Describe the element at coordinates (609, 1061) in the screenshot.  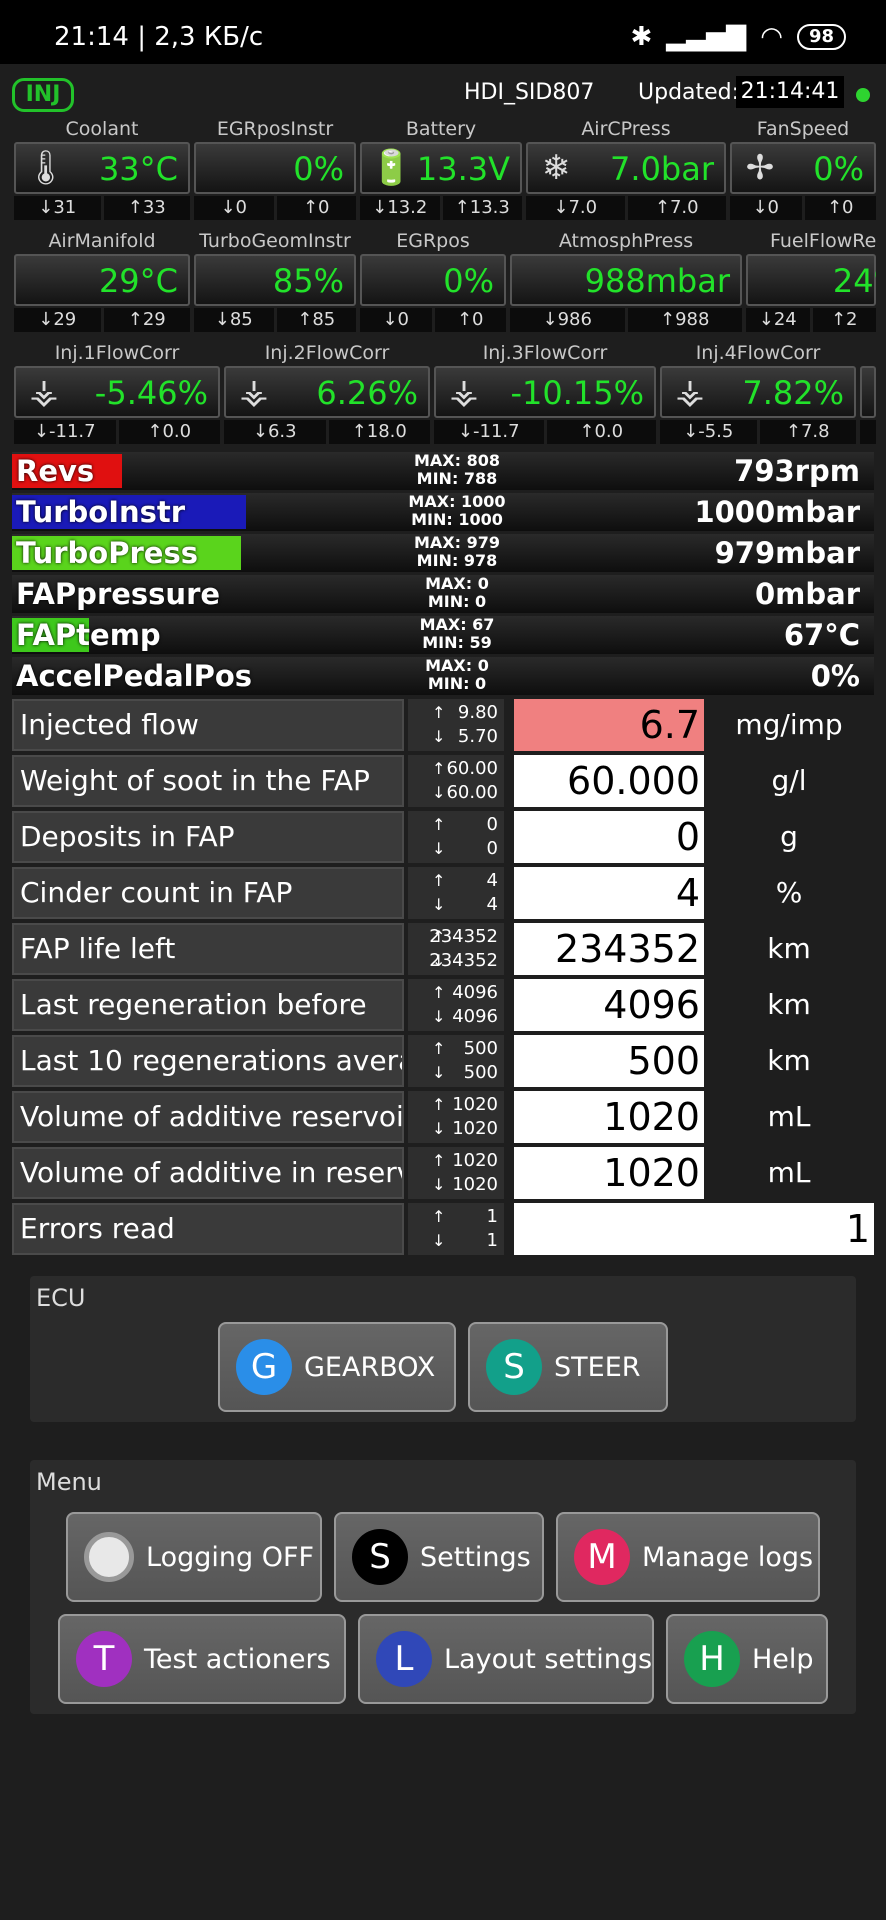
I see `value-cell: 500` at that location.